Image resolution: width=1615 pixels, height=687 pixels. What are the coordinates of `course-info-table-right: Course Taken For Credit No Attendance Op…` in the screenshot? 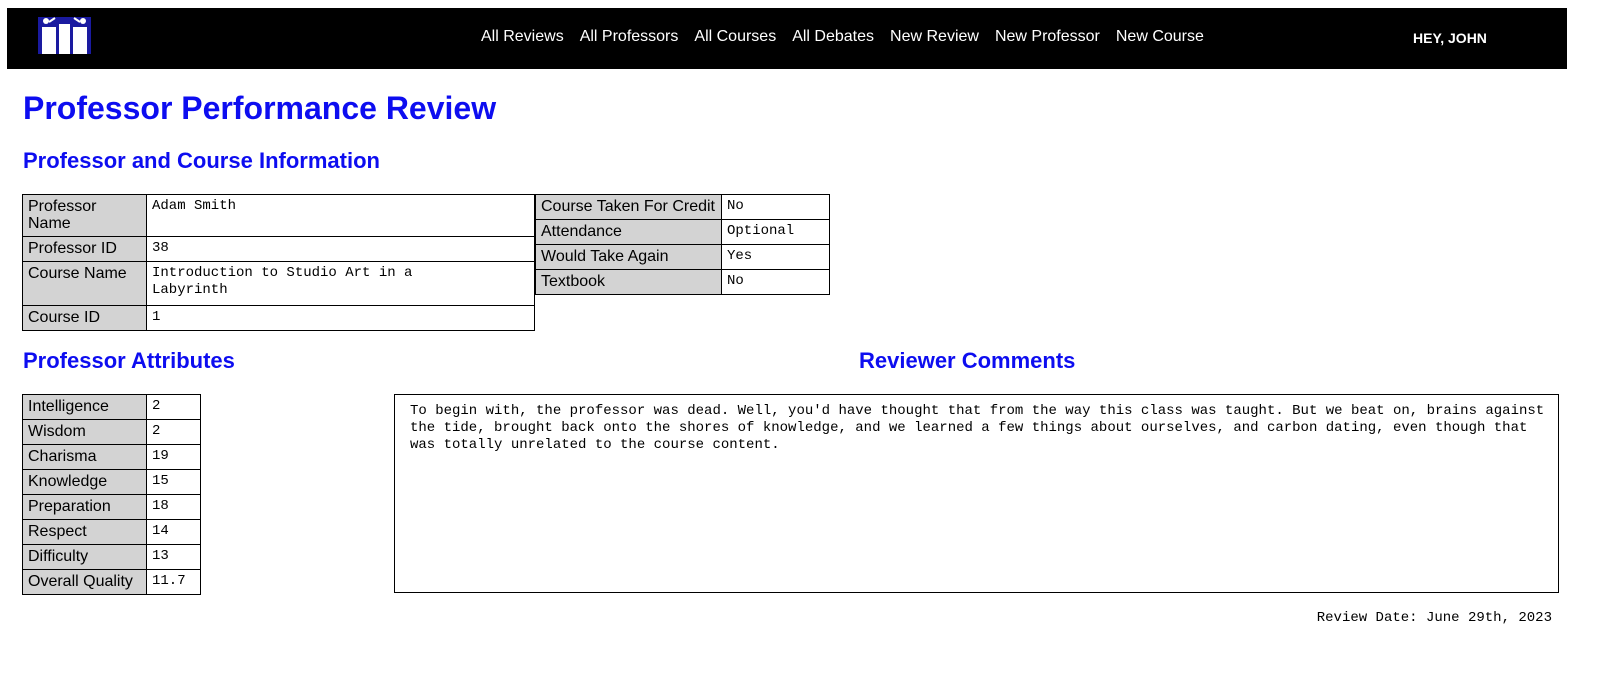 It's located at (682, 244).